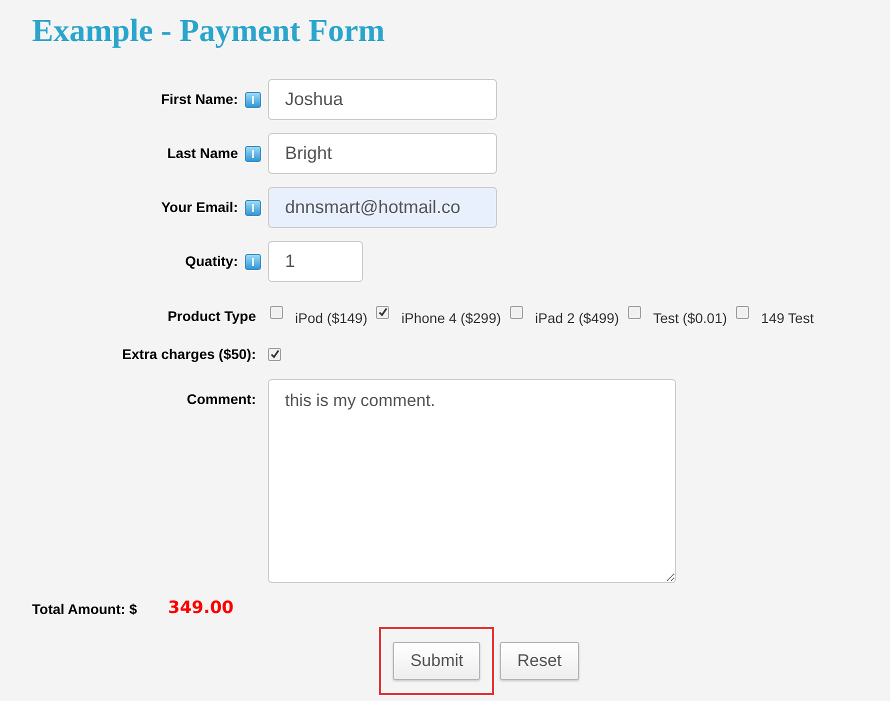  Describe the element at coordinates (315, 261) in the screenshot. I see `text-field: 1` at that location.